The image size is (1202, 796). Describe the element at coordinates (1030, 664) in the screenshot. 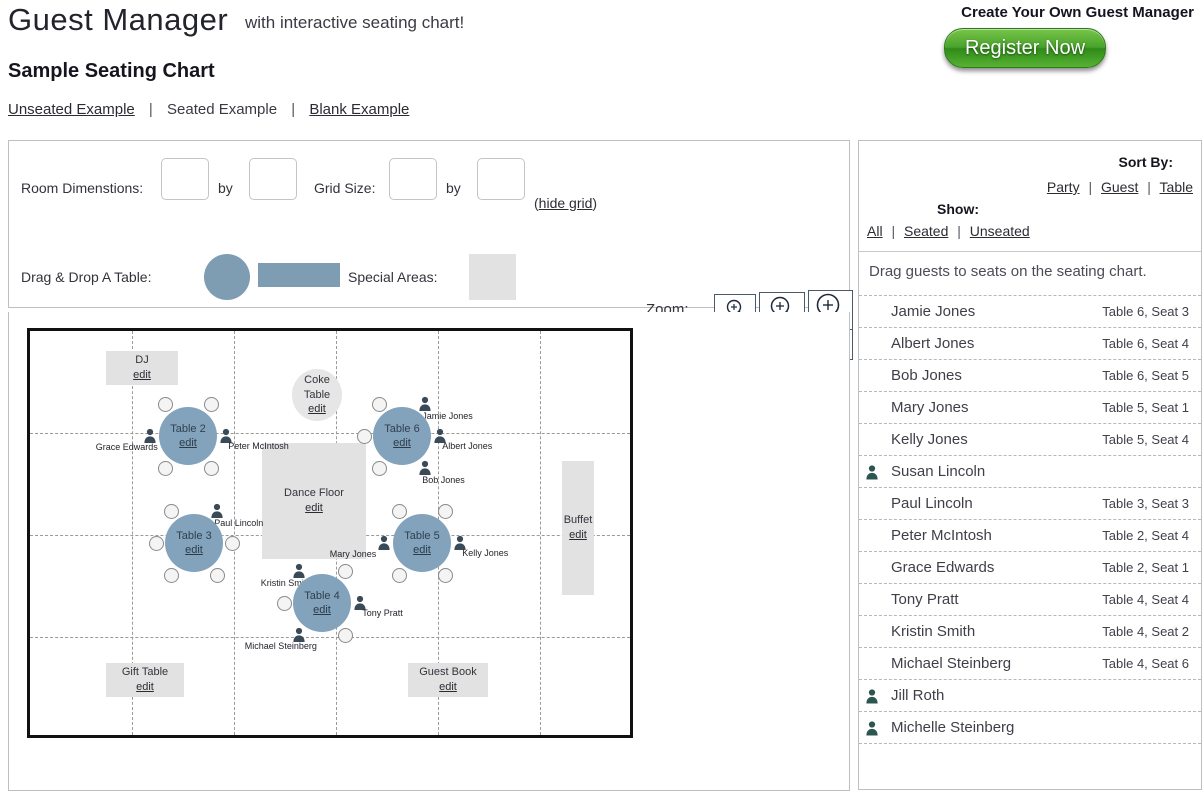

I see `guest-row: Michael Steinberg Table 4, Seat 6` at that location.